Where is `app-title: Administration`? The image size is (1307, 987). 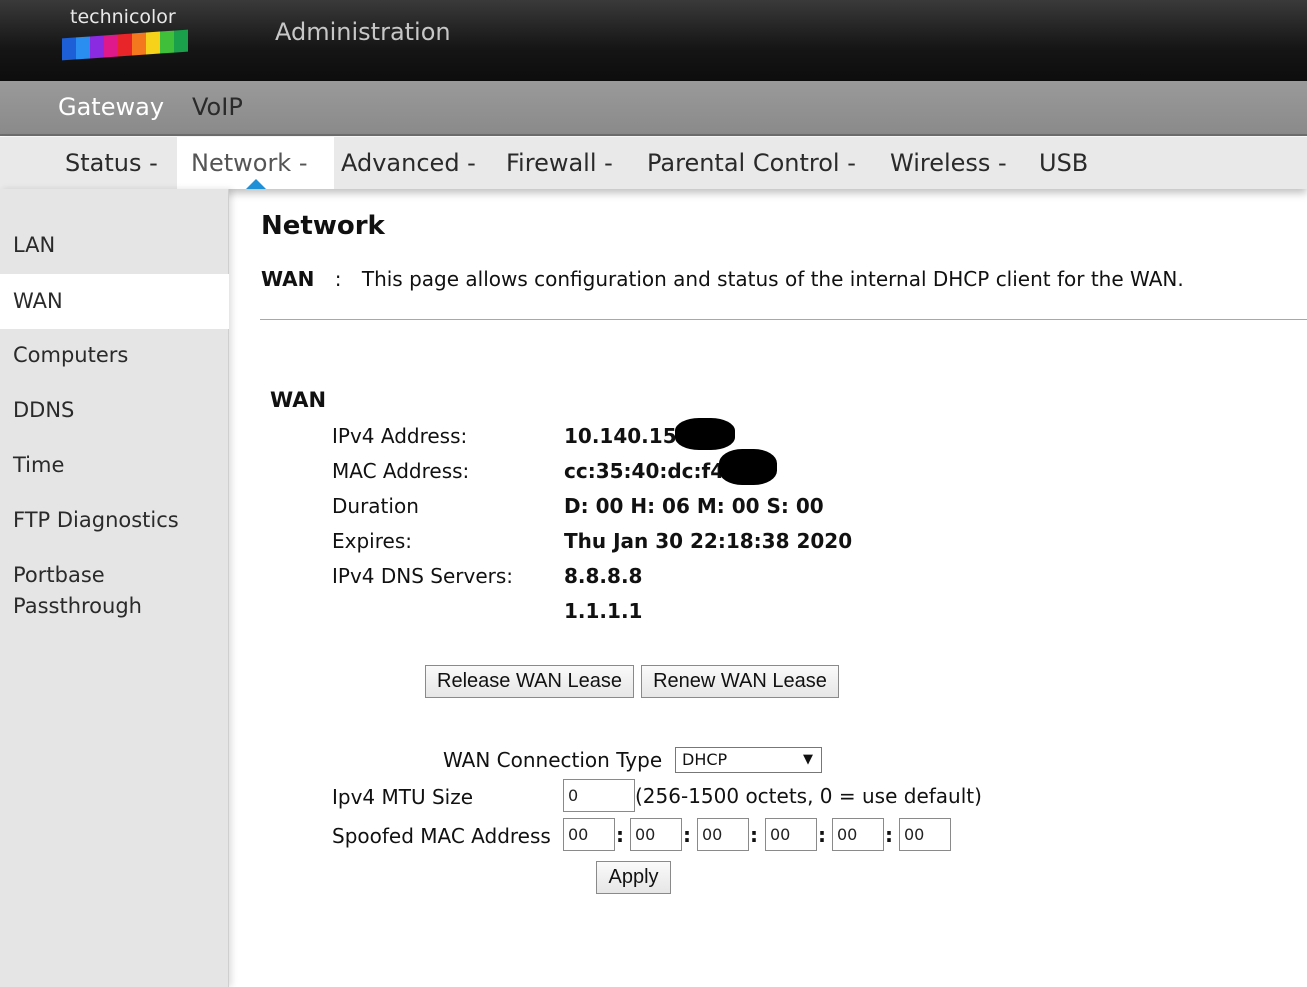
app-title: Administration is located at coordinates (363, 32).